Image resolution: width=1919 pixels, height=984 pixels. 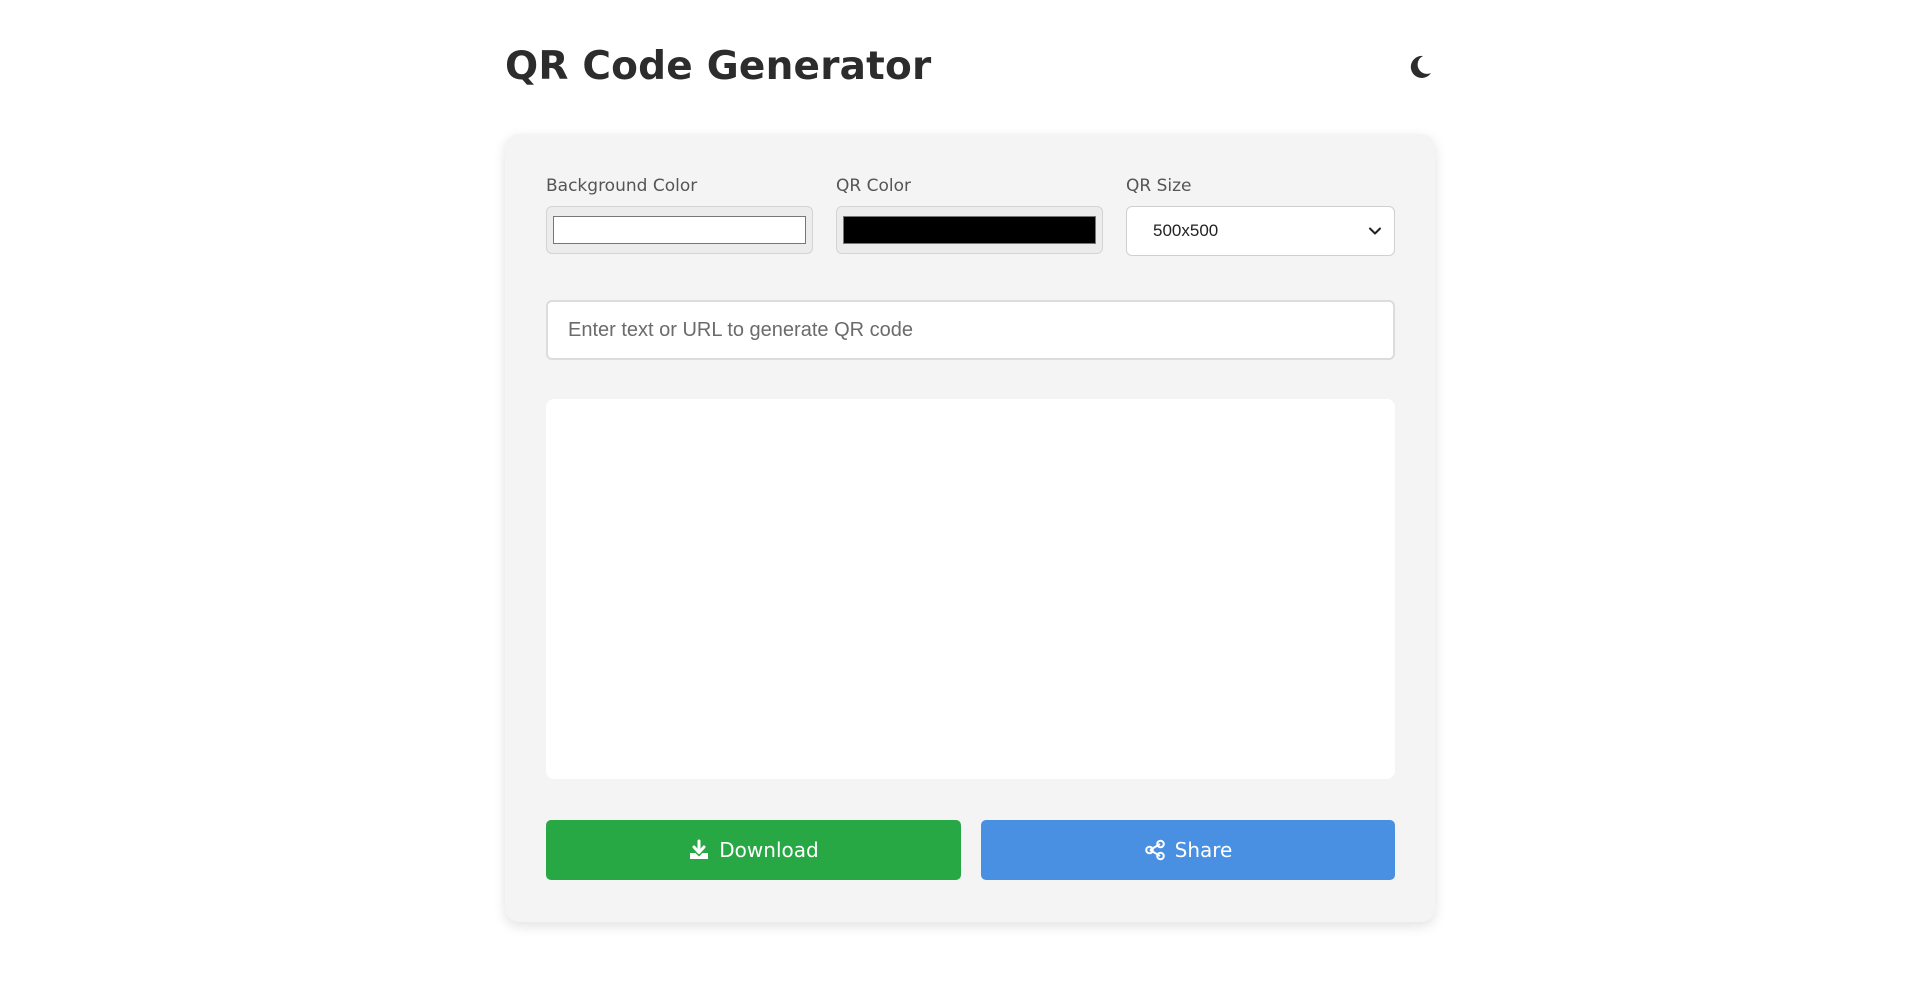 I want to click on background-color-label: Background Color, so click(x=622, y=186).